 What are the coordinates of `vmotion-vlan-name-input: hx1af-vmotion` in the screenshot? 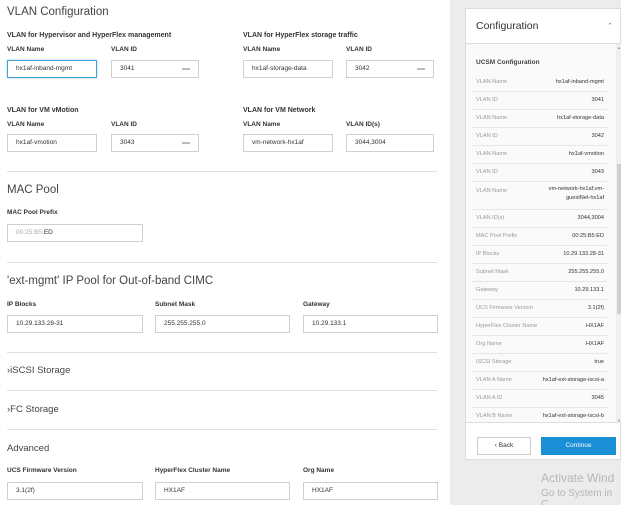 It's located at (52, 143).